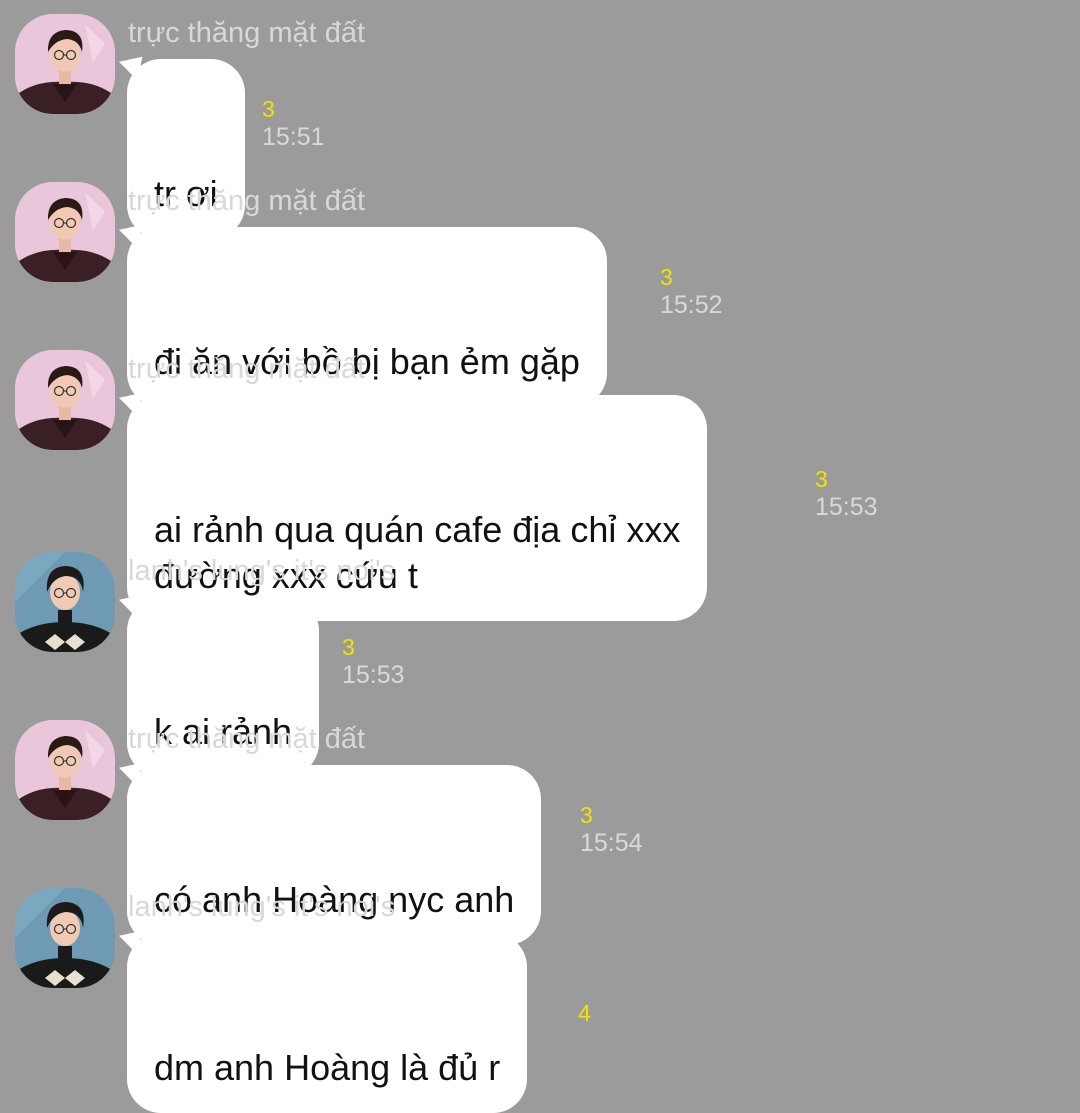 This screenshot has width=1080, height=1113. What do you see at coordinates (293, 137) in the screenshot?
I see `timestamp: 15:51` at bounding box center [293, 137].